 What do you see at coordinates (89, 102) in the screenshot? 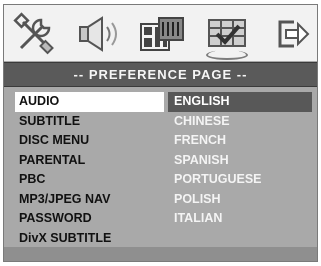
I see `menu-item-audio: AUDIO` at bounding box center [89, 102].